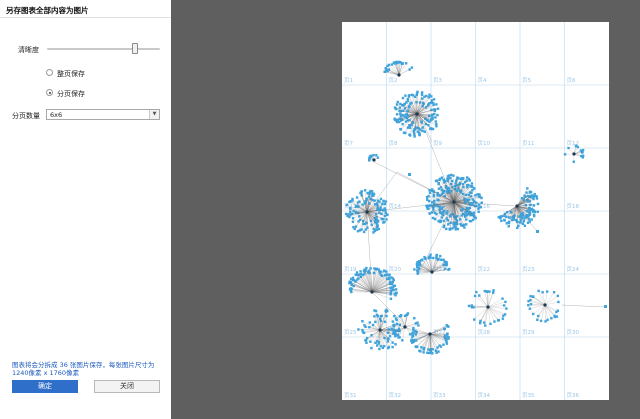  What do you see at coordinates (528, 269) in the screenshot?
I see `page-label: 页23` at bounding box center [528, 269].